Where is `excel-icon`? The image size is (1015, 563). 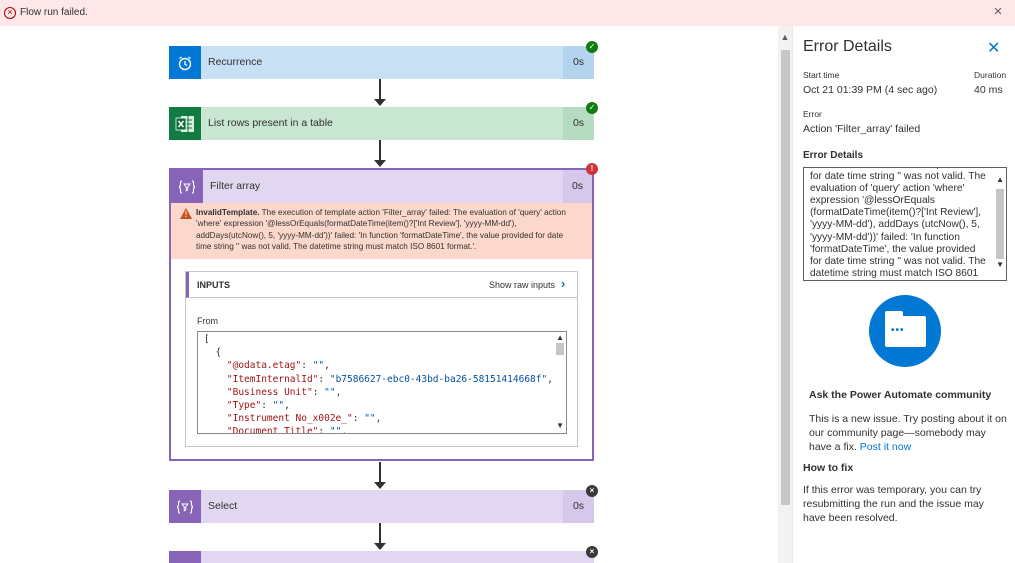 excel-icon is located at coordinates (185, 123).